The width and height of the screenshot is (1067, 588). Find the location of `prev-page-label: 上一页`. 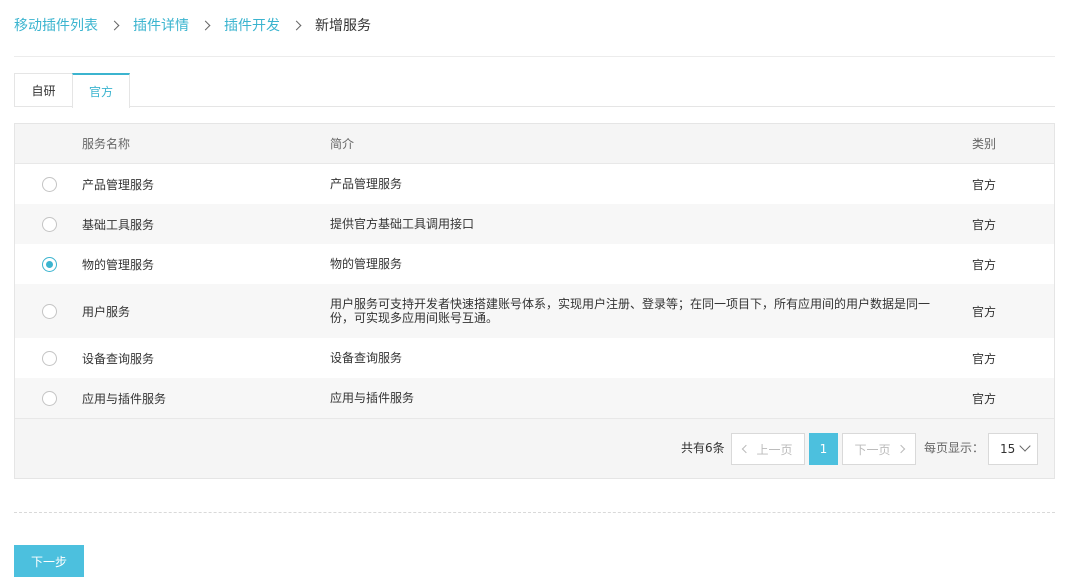

prev-page-label: 上一页 is located at coordinates (774, 449).